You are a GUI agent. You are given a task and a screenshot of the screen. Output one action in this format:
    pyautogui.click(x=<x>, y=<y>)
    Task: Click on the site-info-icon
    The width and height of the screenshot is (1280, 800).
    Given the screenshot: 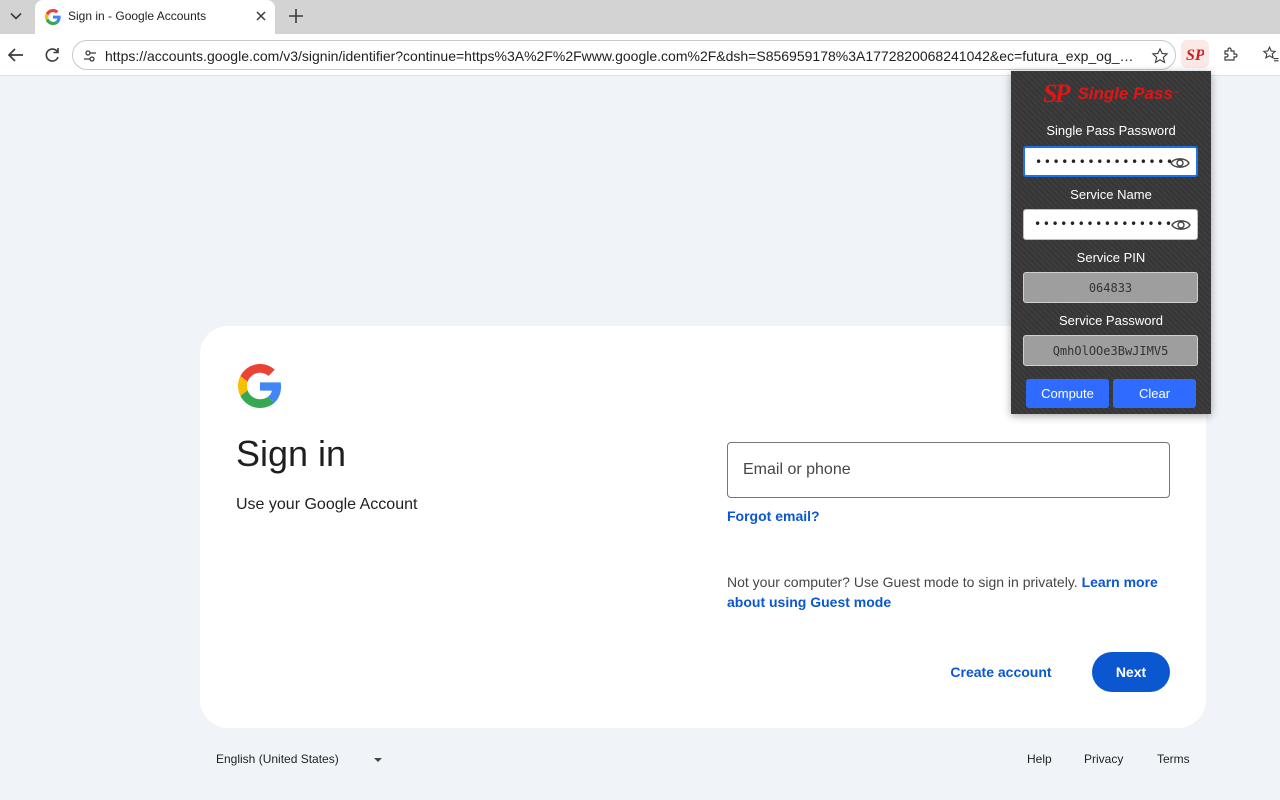 What is the action you would take?
    pyautogui.click(x=90, y=56)
    